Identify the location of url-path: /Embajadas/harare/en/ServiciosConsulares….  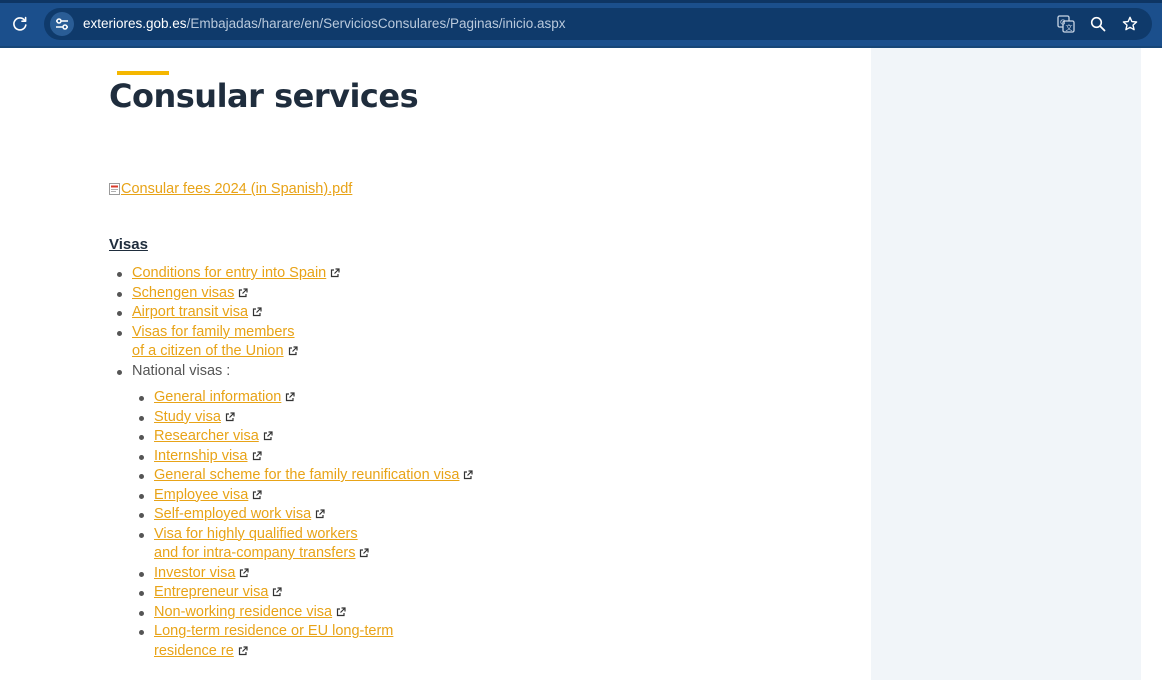
(376, 23).